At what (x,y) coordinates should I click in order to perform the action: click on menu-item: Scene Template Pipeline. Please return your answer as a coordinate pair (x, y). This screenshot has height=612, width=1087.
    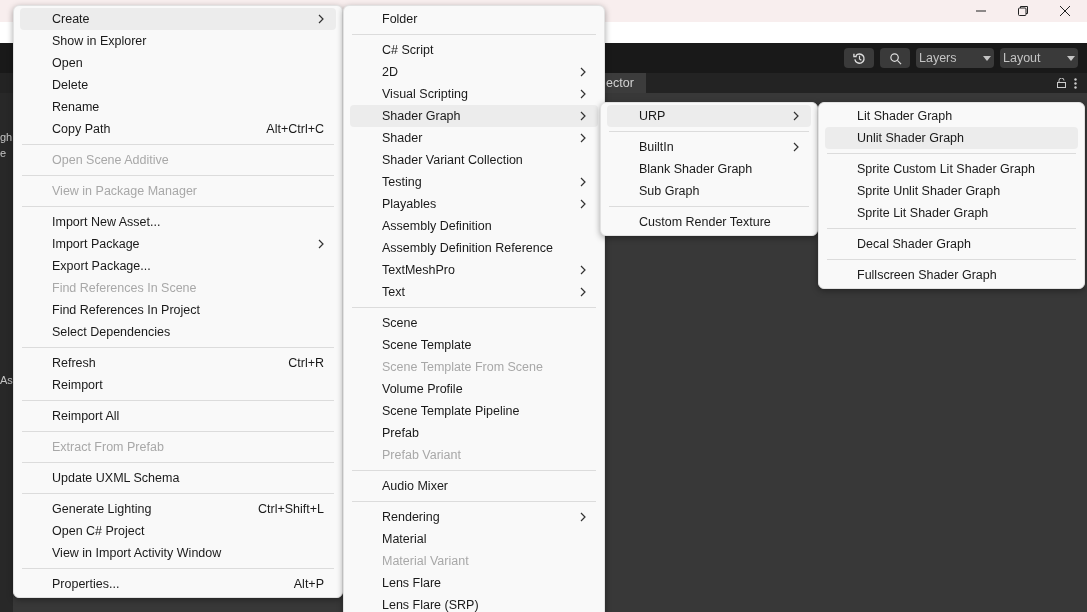
    Looking at the image, I should click on (474, 411).